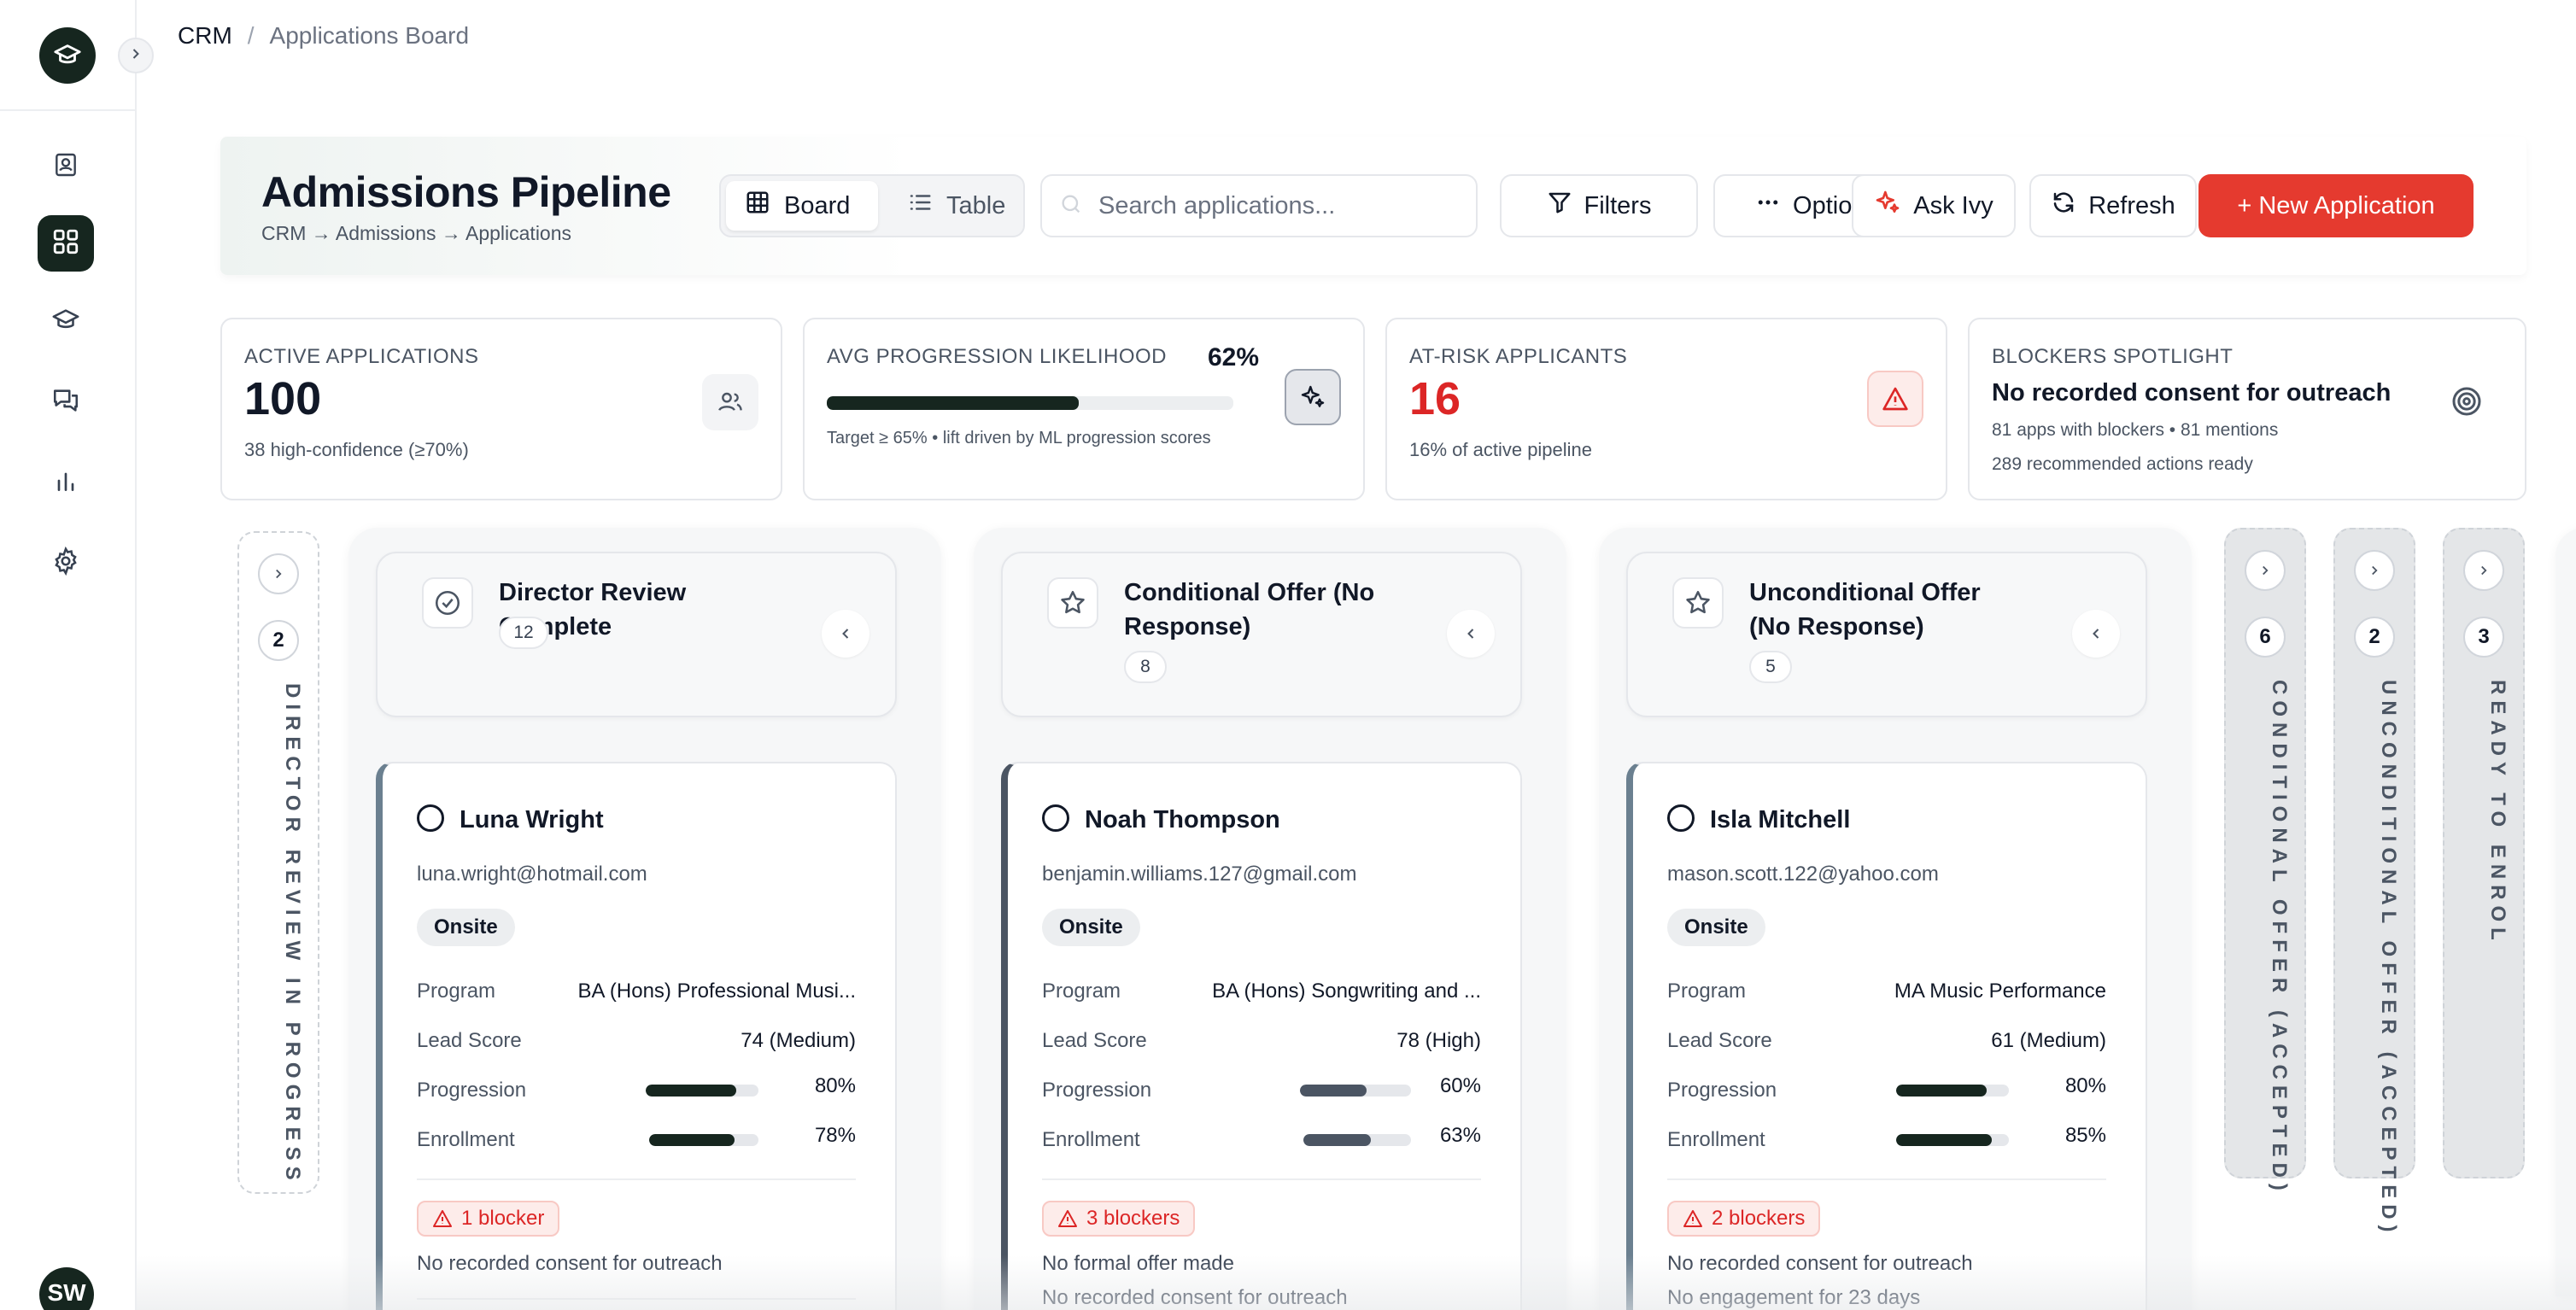 Image resolution: width=2576 pixels, height=1310 pixels. I want to click on sidebar-item-messages, so click(66, 402).